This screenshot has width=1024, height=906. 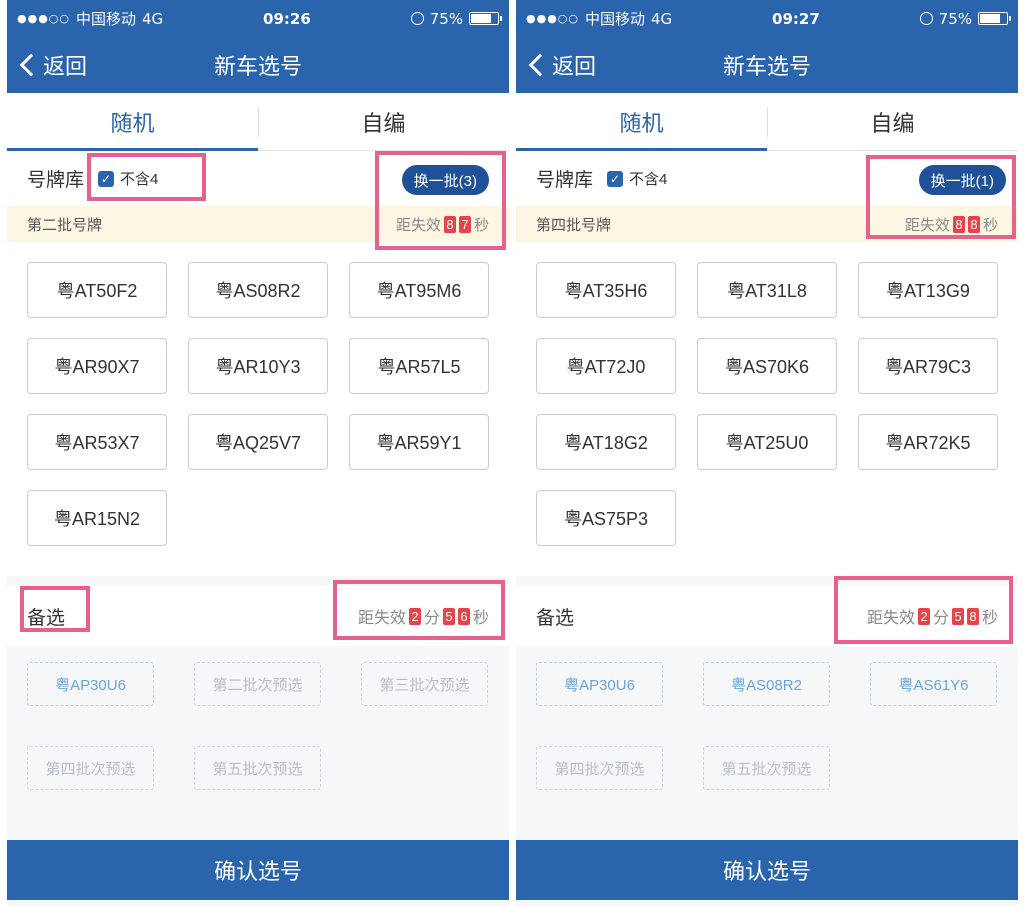 What do you see at coordinates (463, 616) in the screenshot?
I see `countdown-digit: 6` at bounding box center [463, 616].